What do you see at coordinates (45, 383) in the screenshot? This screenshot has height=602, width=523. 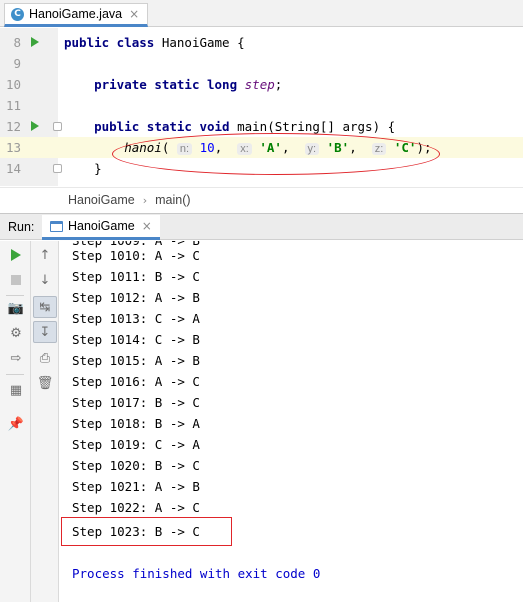 I see `trash-icon: 🗑` at bounding box center [45, 383].